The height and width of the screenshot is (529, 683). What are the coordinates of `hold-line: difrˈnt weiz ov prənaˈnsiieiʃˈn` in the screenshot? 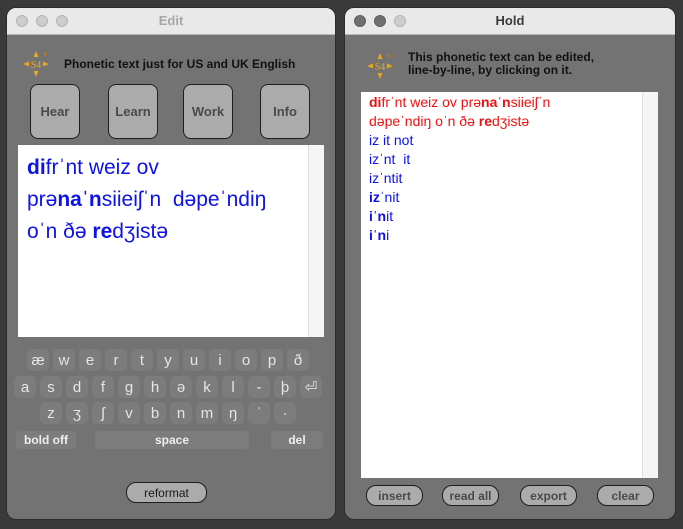 It's located at (513, 102).